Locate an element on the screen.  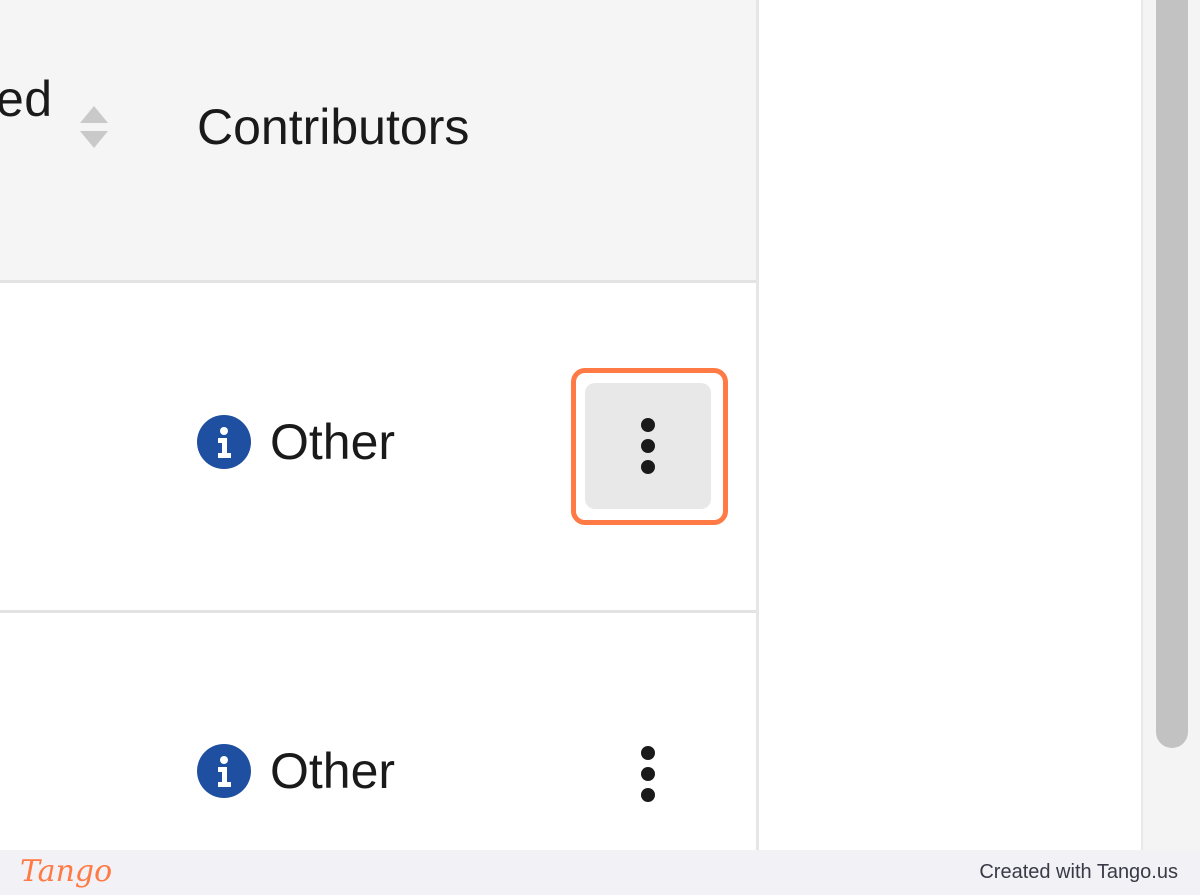
column-header-contributors: Contributors is located at coordinates (333, 127).